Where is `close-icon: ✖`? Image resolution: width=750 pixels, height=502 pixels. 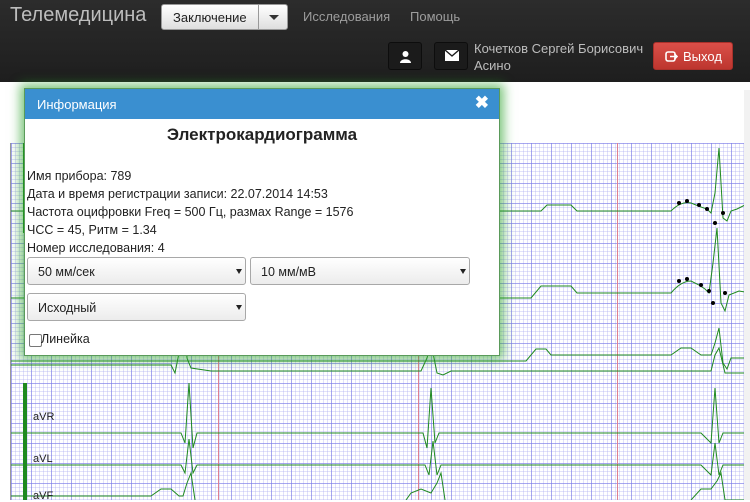
close-icon: ✖ is located at coordinates (482, 103).